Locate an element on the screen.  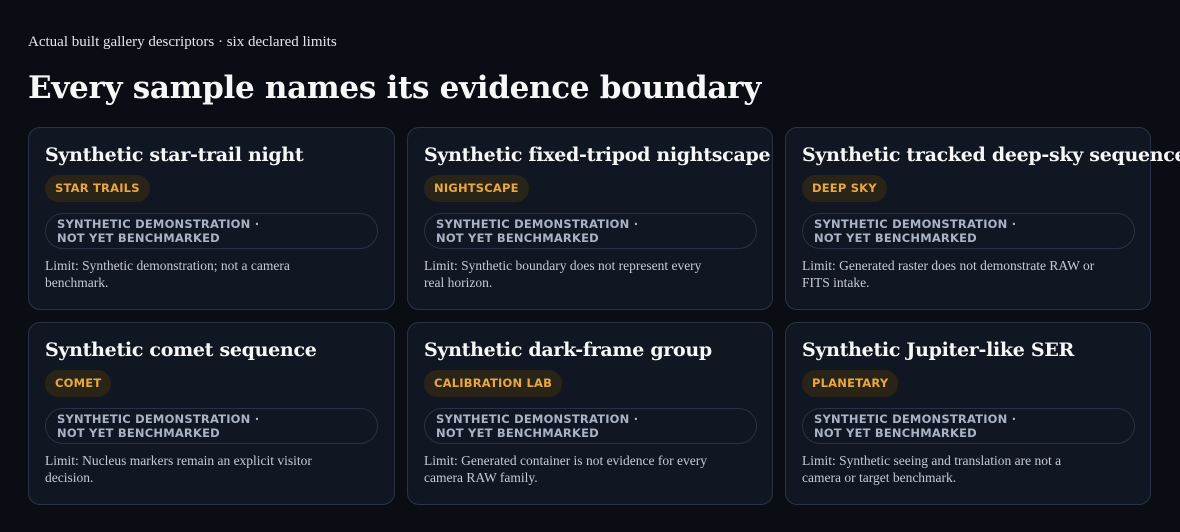
card-title: Synthetic fixed-tripod nightscape is located at coordinates (597, 155).